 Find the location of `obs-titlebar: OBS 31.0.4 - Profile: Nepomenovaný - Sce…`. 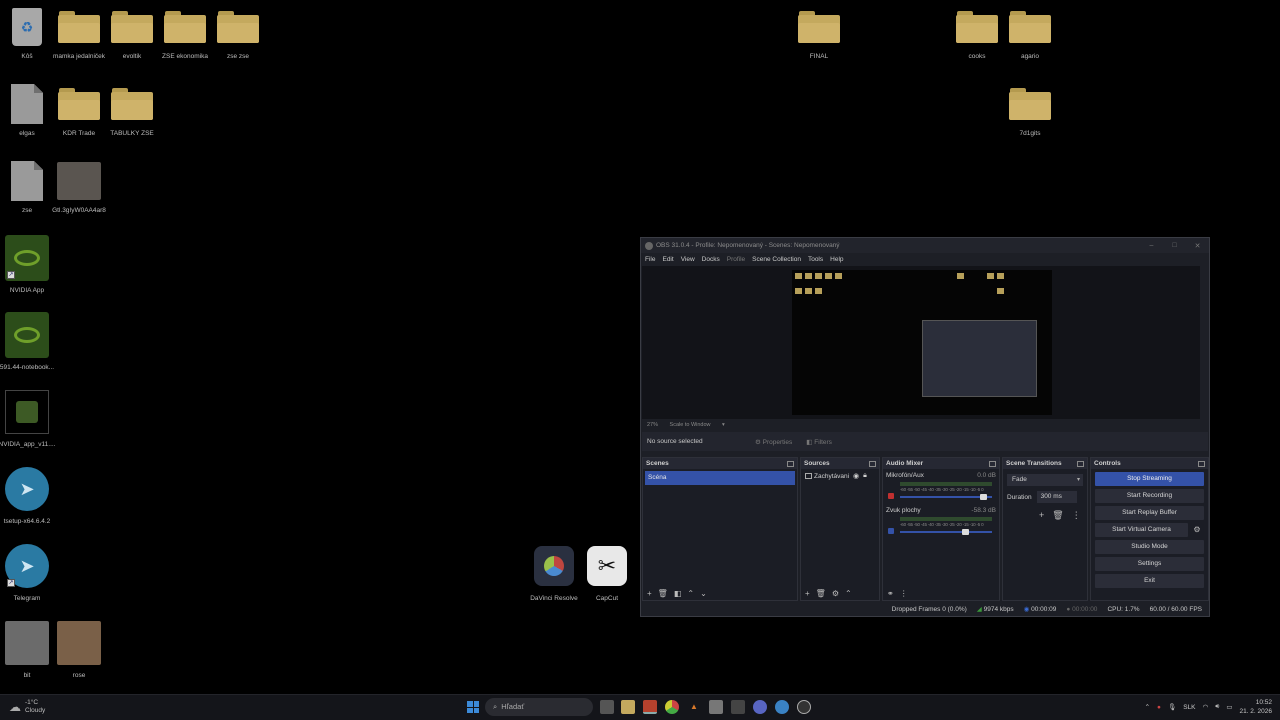

obs-titlebar: OBS 31.0.4 - Profile: Nepomenovaný - Sce… is located at coordinates (925, 245).